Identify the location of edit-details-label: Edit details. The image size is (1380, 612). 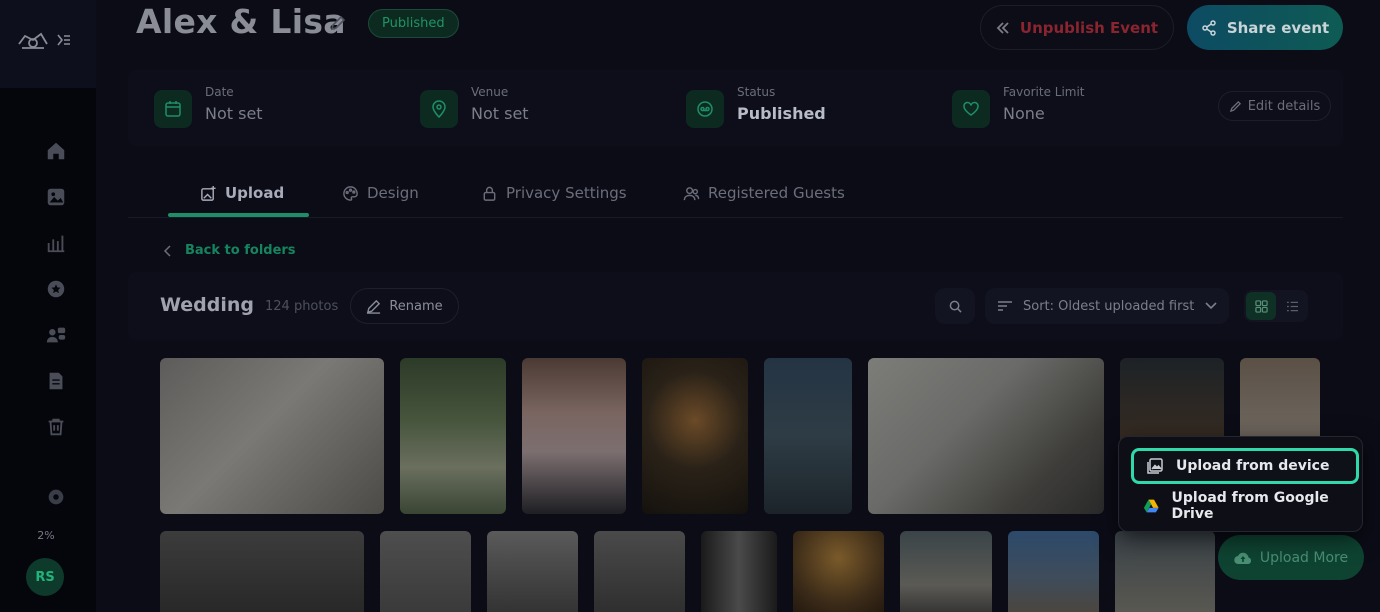
(1284, 106).